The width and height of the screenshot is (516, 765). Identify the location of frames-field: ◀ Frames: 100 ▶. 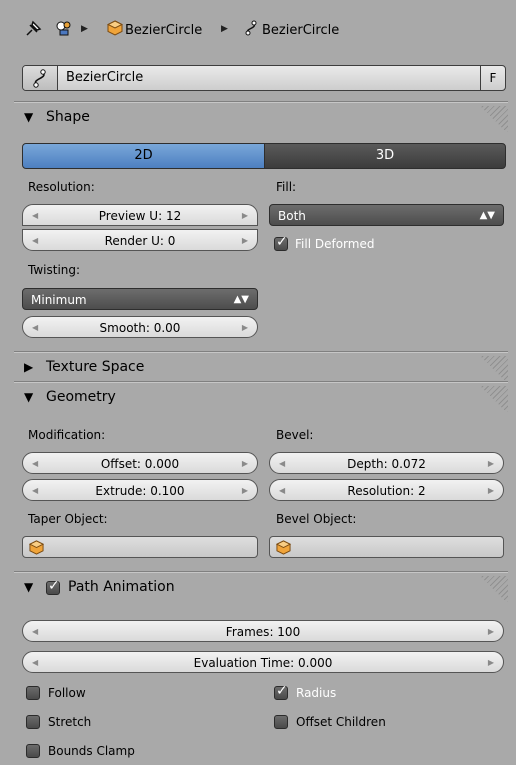
(263, 631).